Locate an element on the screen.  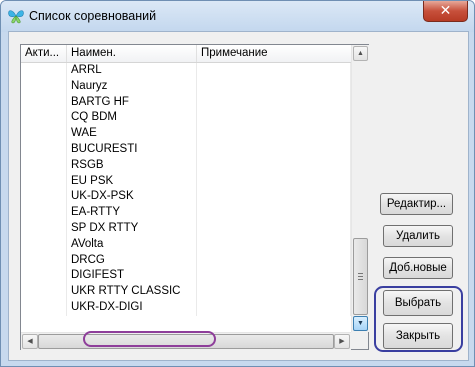
list-row: BARTG HF is located at coordinates (186, 102).